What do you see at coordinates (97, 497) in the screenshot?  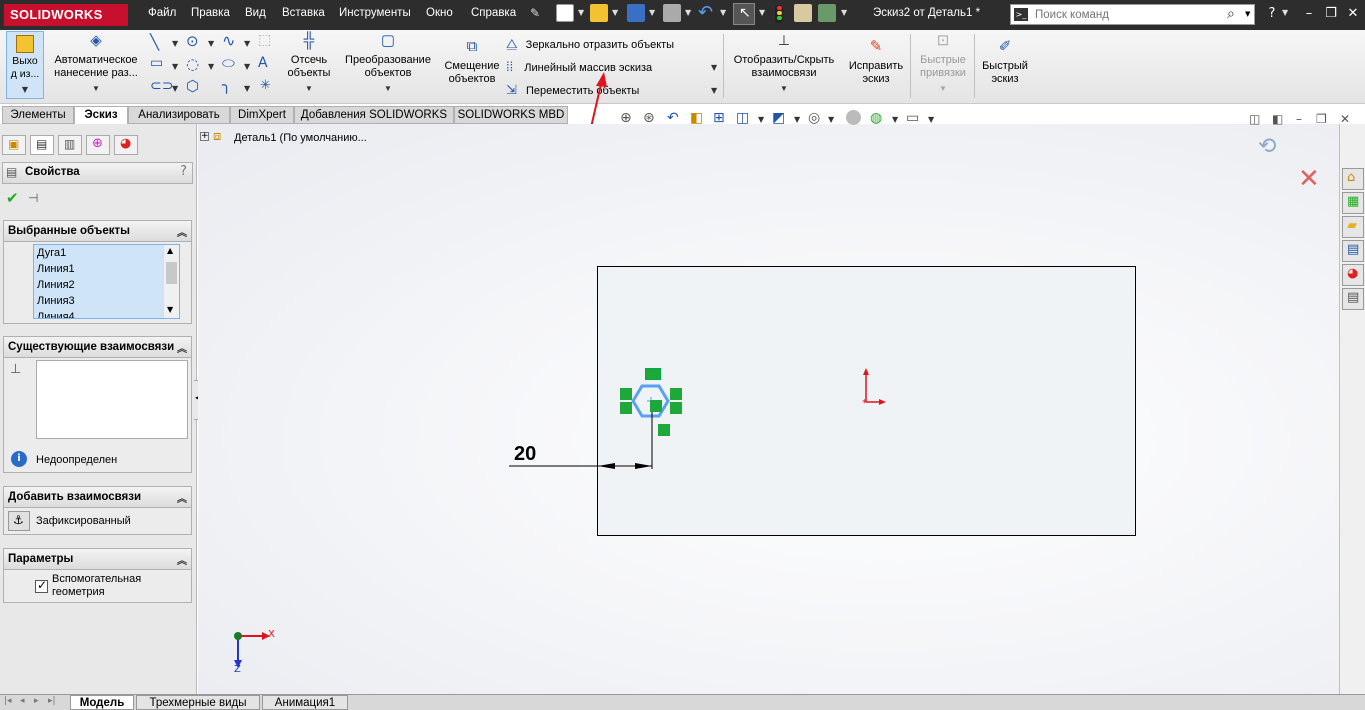 I see `add-relations-header: Добавить взаимосвязи ︽` at bounding box center [97, 497].